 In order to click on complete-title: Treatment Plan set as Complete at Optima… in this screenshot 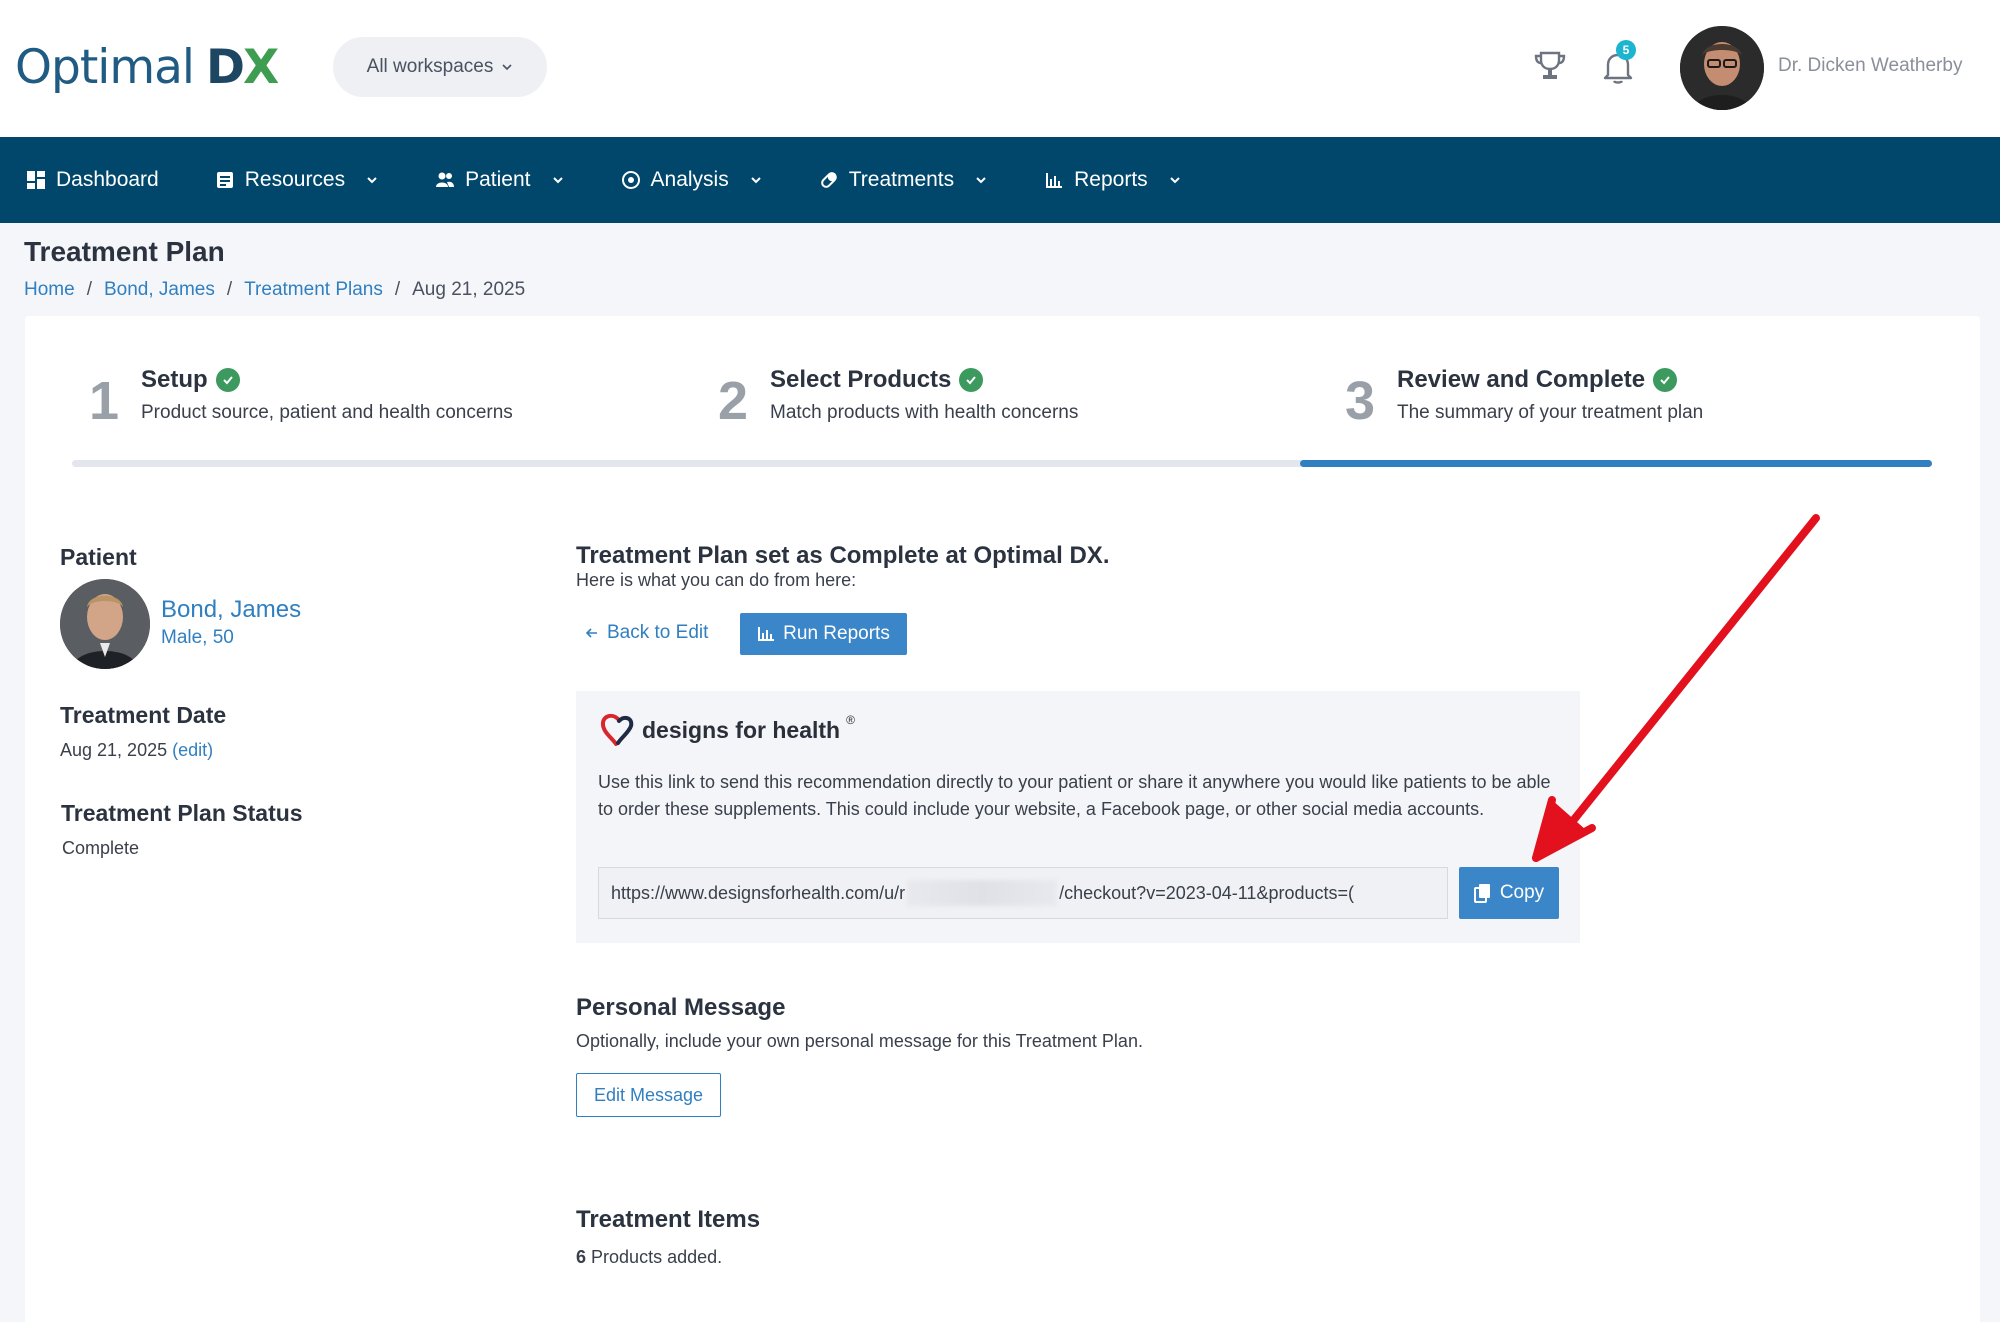, I will do `click(843, 555)`.